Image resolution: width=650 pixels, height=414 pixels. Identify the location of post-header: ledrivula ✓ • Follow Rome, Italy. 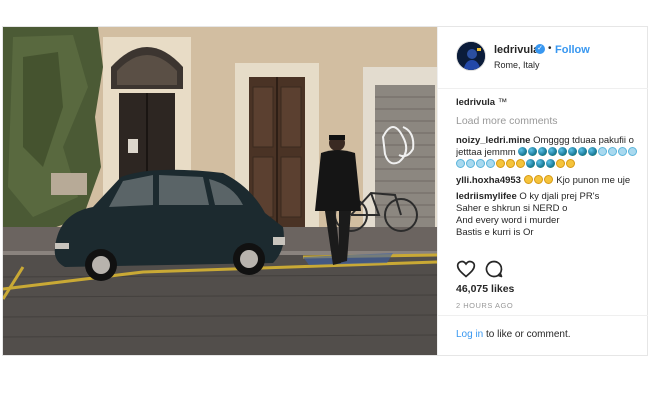
(543, 58).